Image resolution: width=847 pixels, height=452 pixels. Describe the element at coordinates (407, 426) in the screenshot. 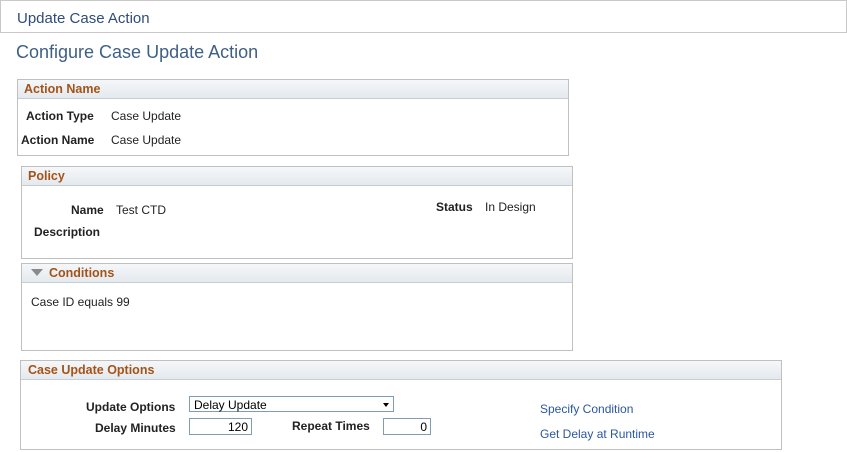

I see `repeat-times-input` at that location.